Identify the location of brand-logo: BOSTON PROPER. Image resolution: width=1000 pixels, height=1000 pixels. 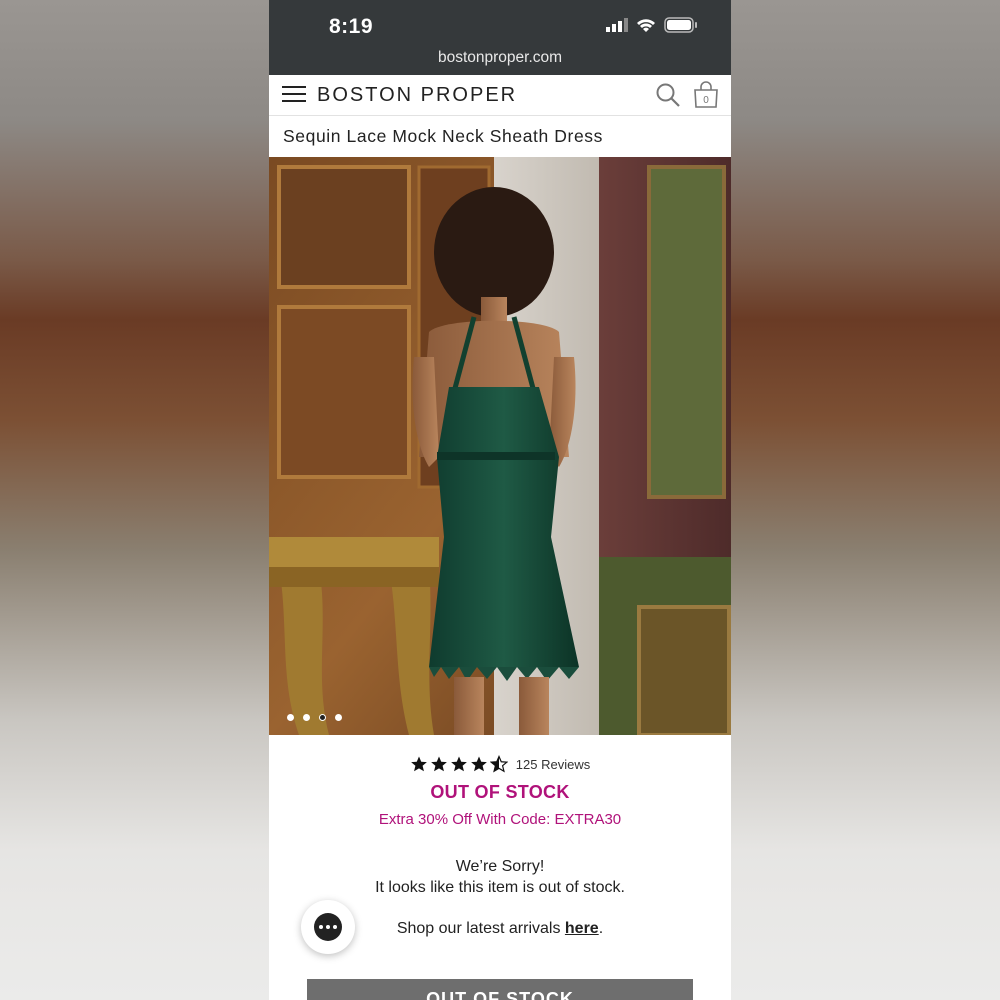
(417, 95).